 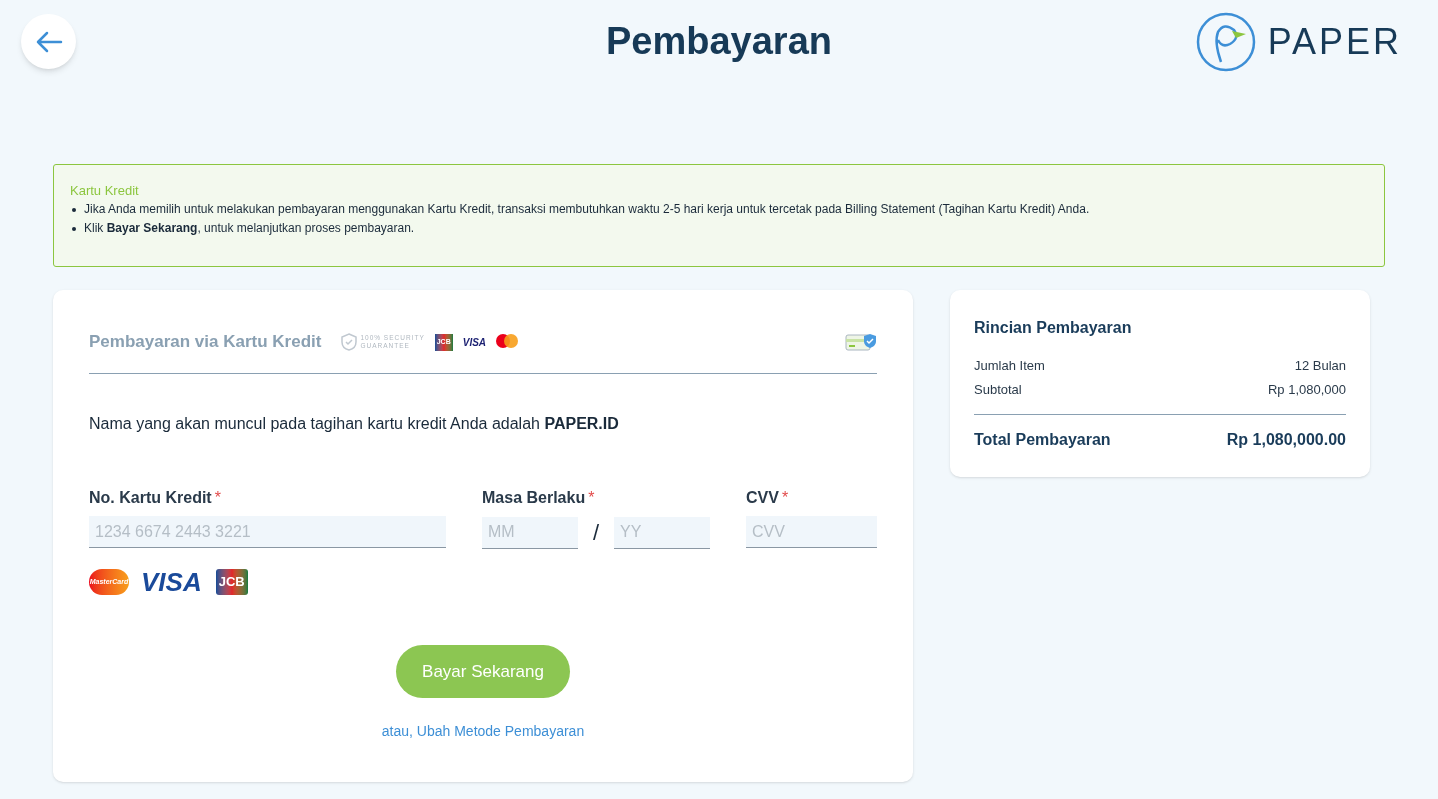 I want to click on shield-icon, so click(x=349, y=342).